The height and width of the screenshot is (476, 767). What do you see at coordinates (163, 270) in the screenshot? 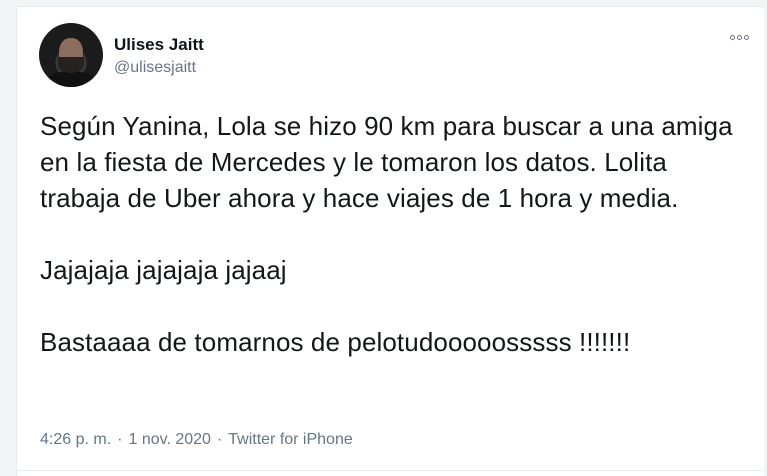
I see `tweet-paragraph: Jajajaja jajajaja jajaaj` at bounding box center [163, 270].